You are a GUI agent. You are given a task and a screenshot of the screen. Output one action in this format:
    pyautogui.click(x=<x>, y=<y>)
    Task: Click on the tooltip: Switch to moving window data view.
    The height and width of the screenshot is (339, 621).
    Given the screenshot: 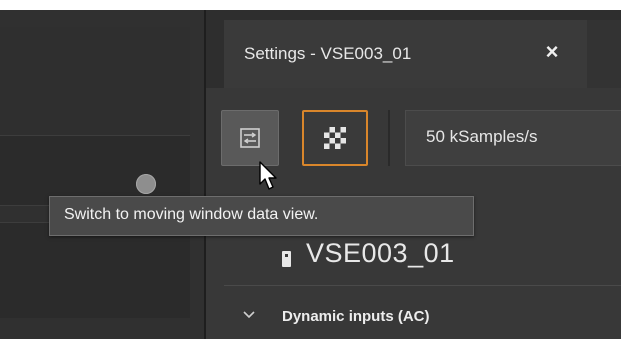 What is the action you would take?
    pyautogui.click(x=261, y=216)
    